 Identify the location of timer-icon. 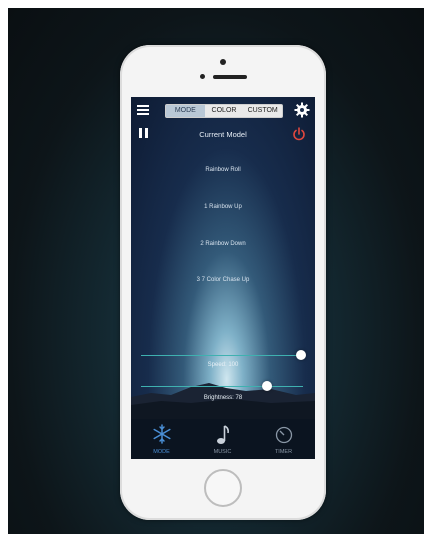
(284, 435).